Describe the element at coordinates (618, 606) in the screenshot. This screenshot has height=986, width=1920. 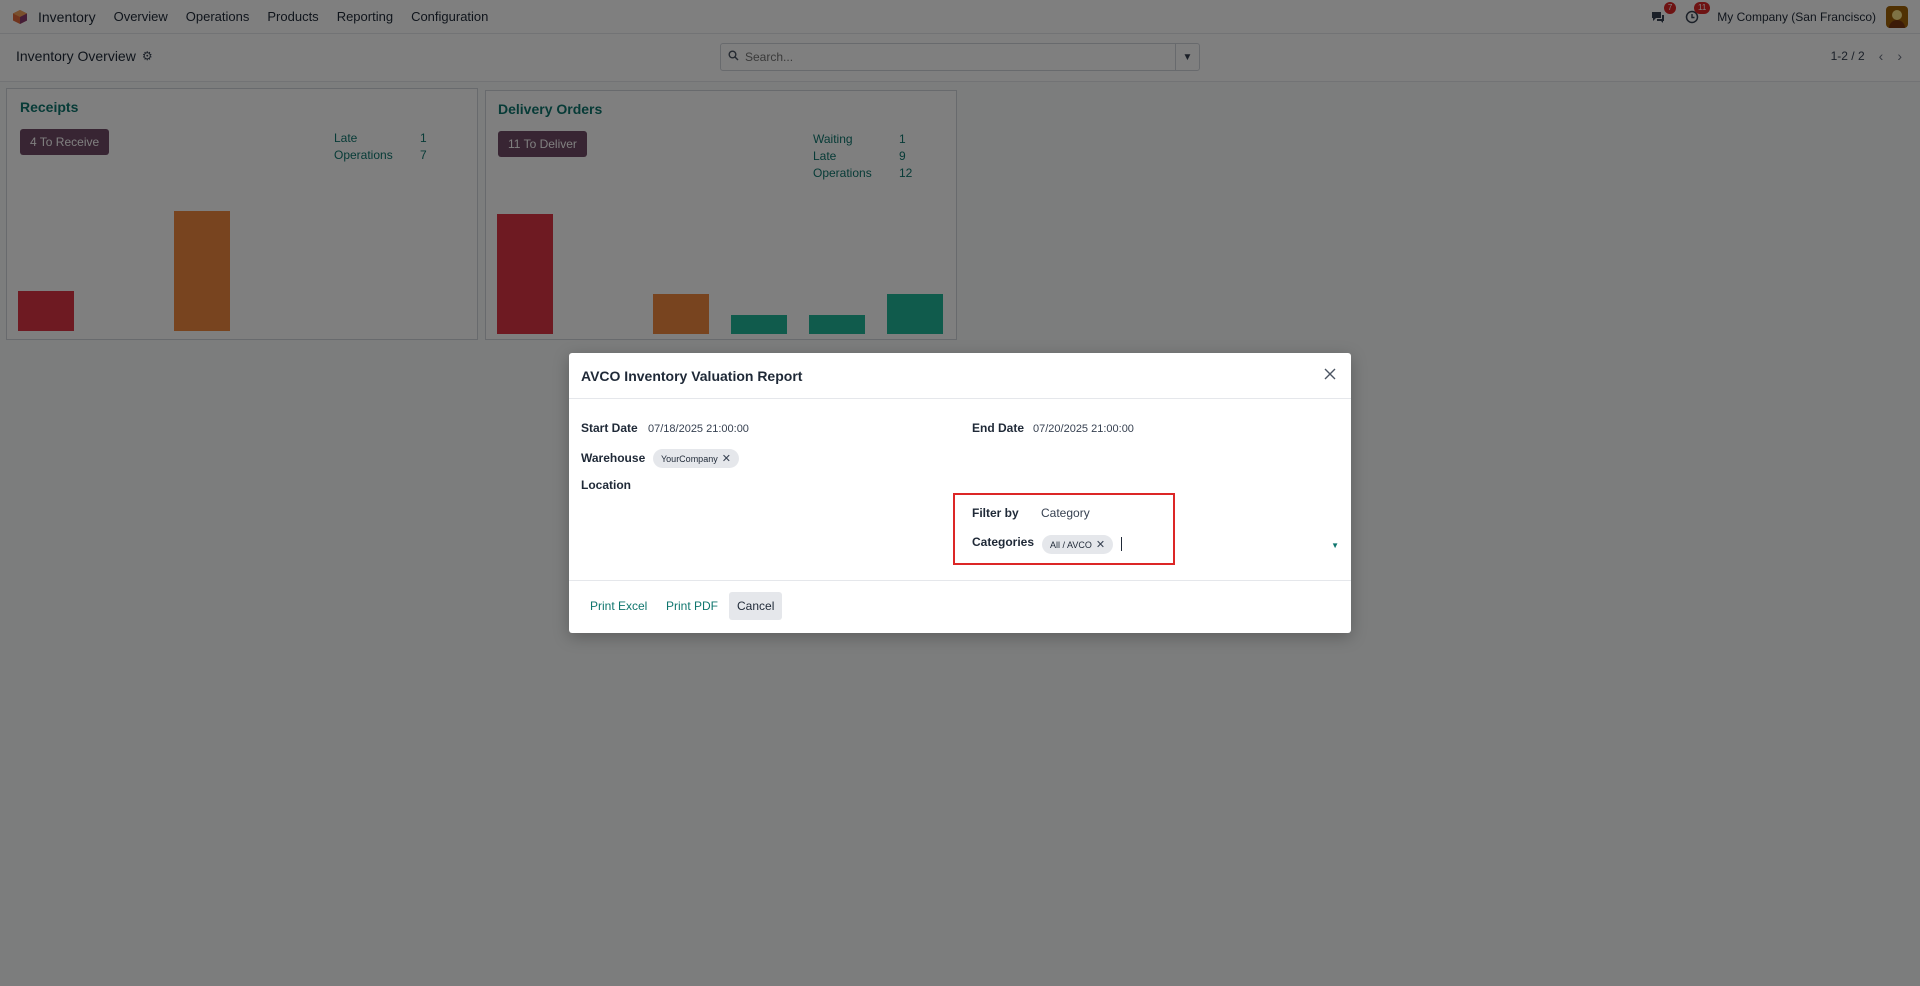
I see `print-excel-button: Print Excel` at that location.